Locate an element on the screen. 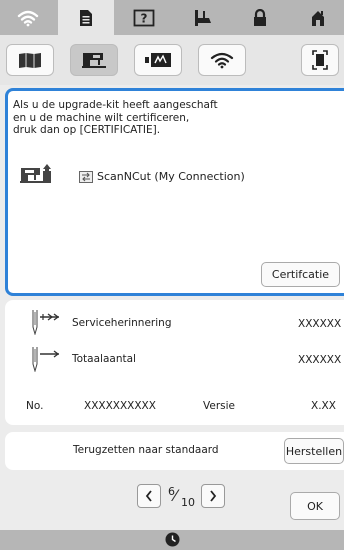 The height and width of the screenshot is (550, 344). reset-button: Herstellen is located at coordinates (314, 451).